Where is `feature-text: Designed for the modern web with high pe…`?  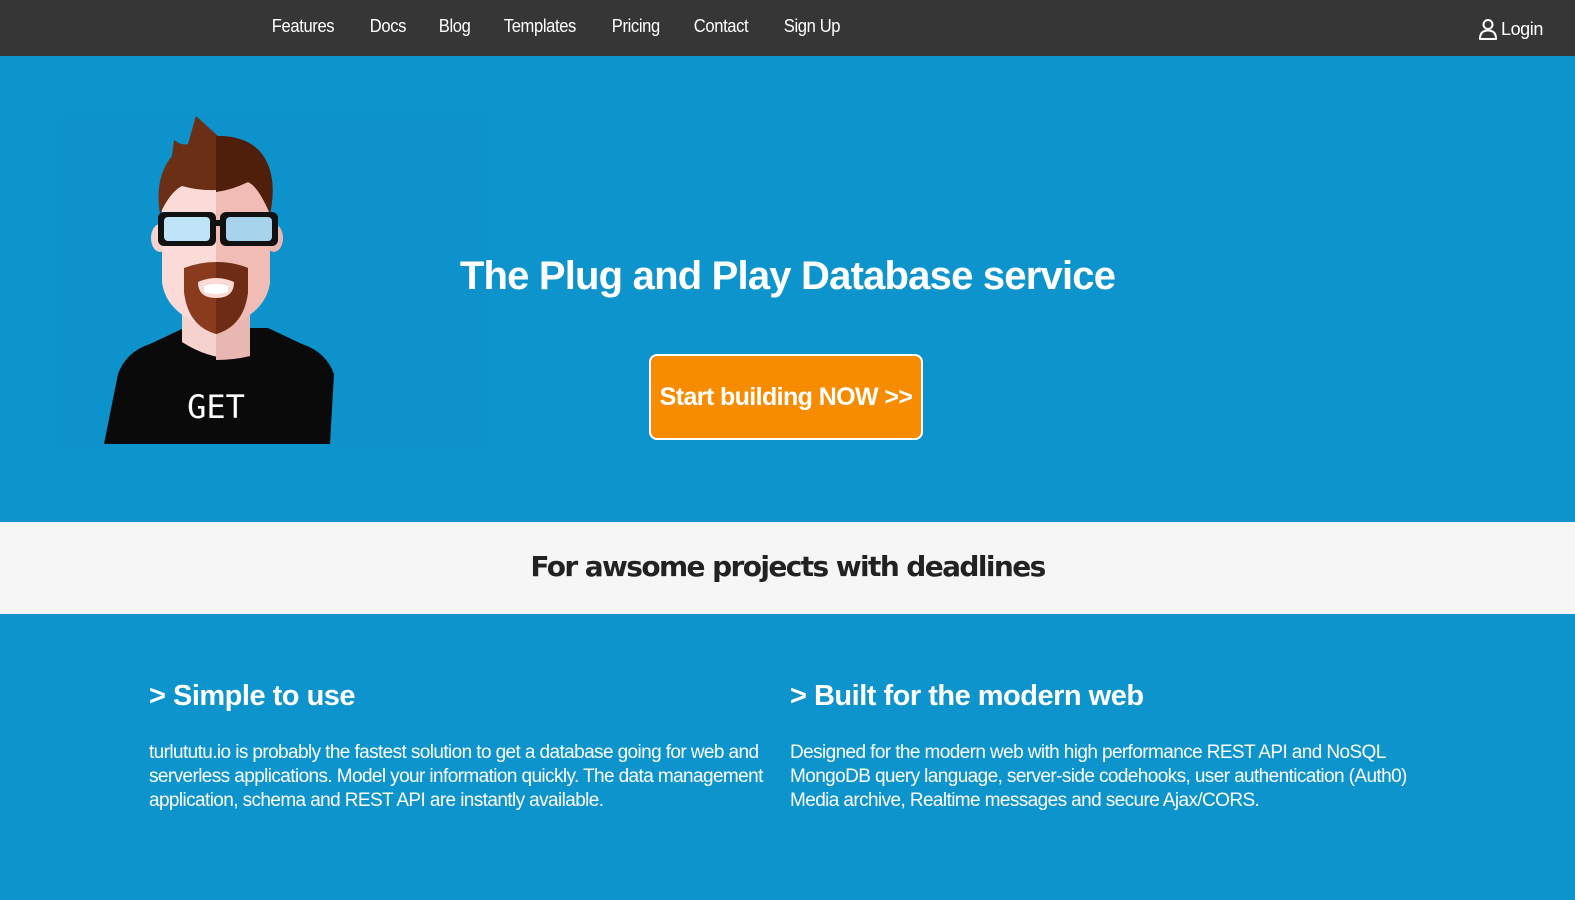
feature-text: Designed for the modern web with high pe… is located at coordinates (1098, 776).